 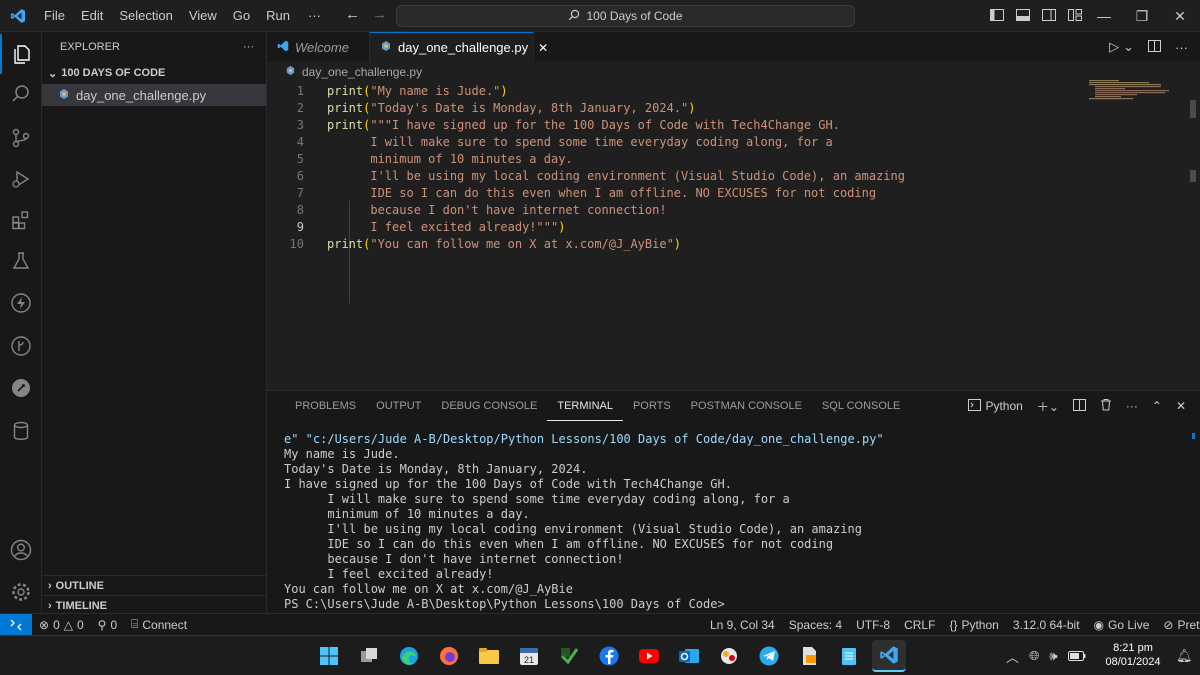 What do you see at coordinates (1129, 90) in the screenshot?
I see `minimap` at bounding box center [1129, 90].